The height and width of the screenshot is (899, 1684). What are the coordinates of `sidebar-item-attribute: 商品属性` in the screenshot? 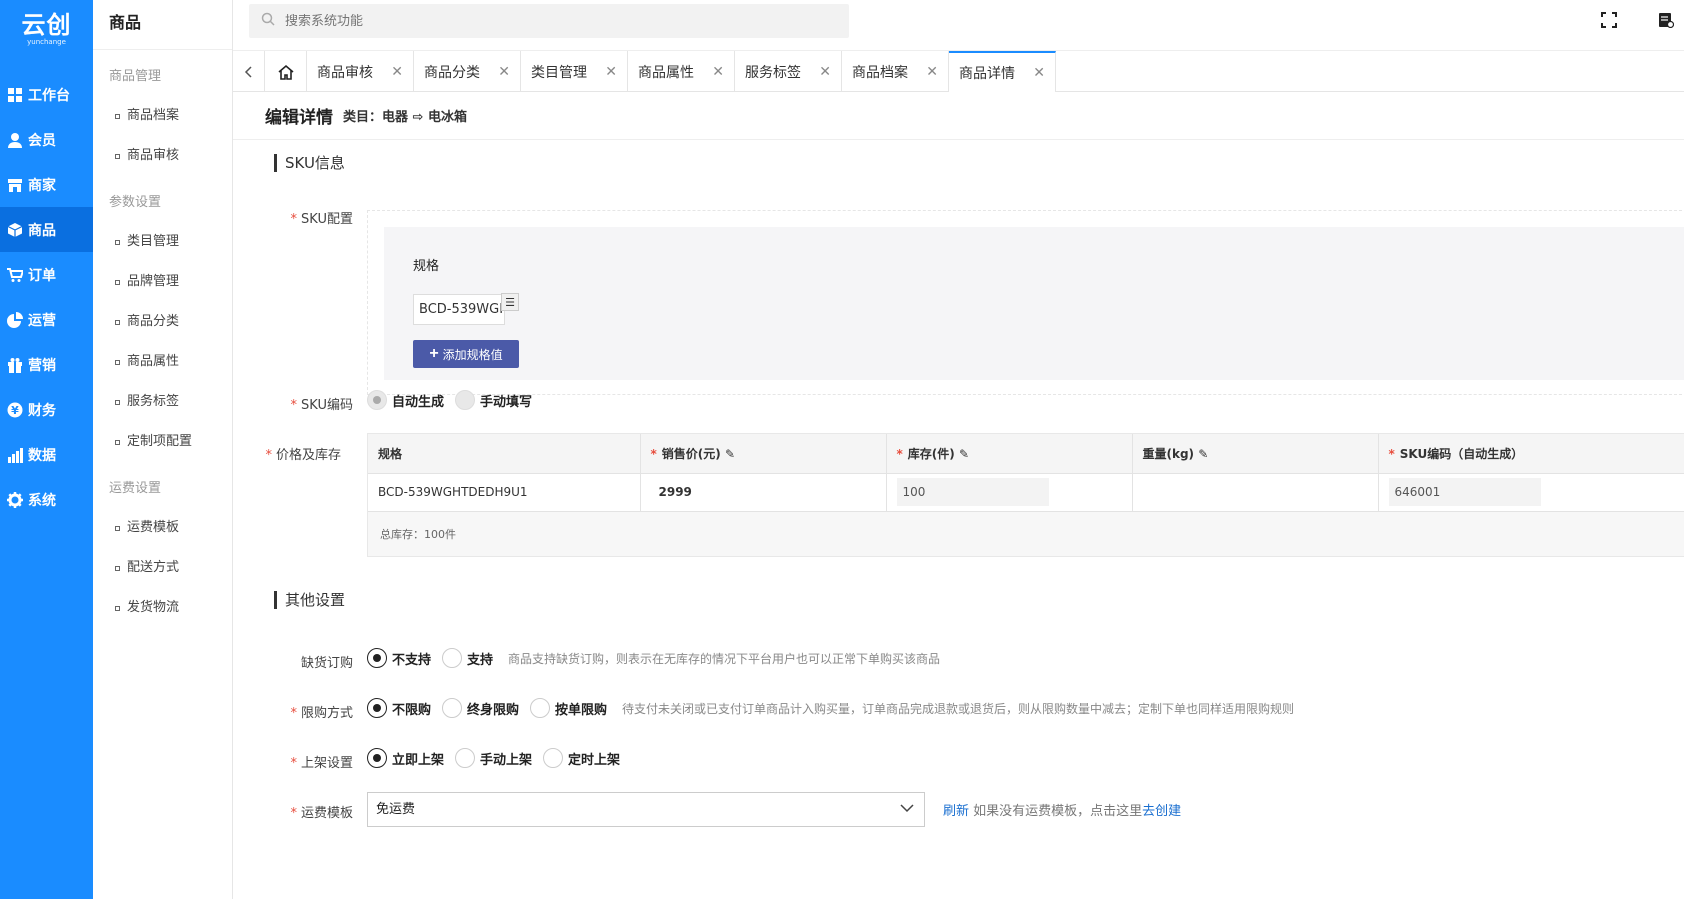 It's located at (162, 362).